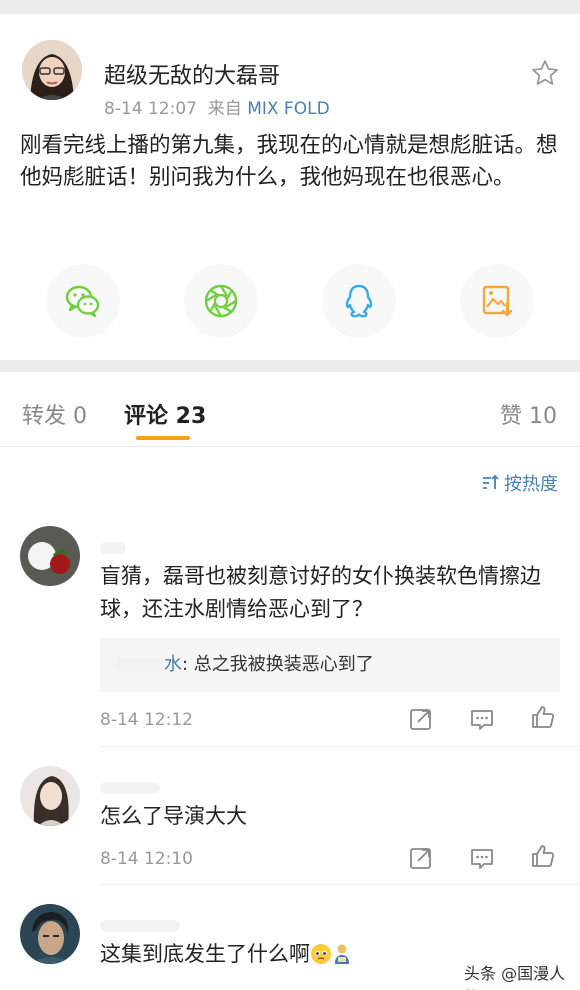 The image size is (580, 990). I want to click on qq-icon, so click(359, 301).